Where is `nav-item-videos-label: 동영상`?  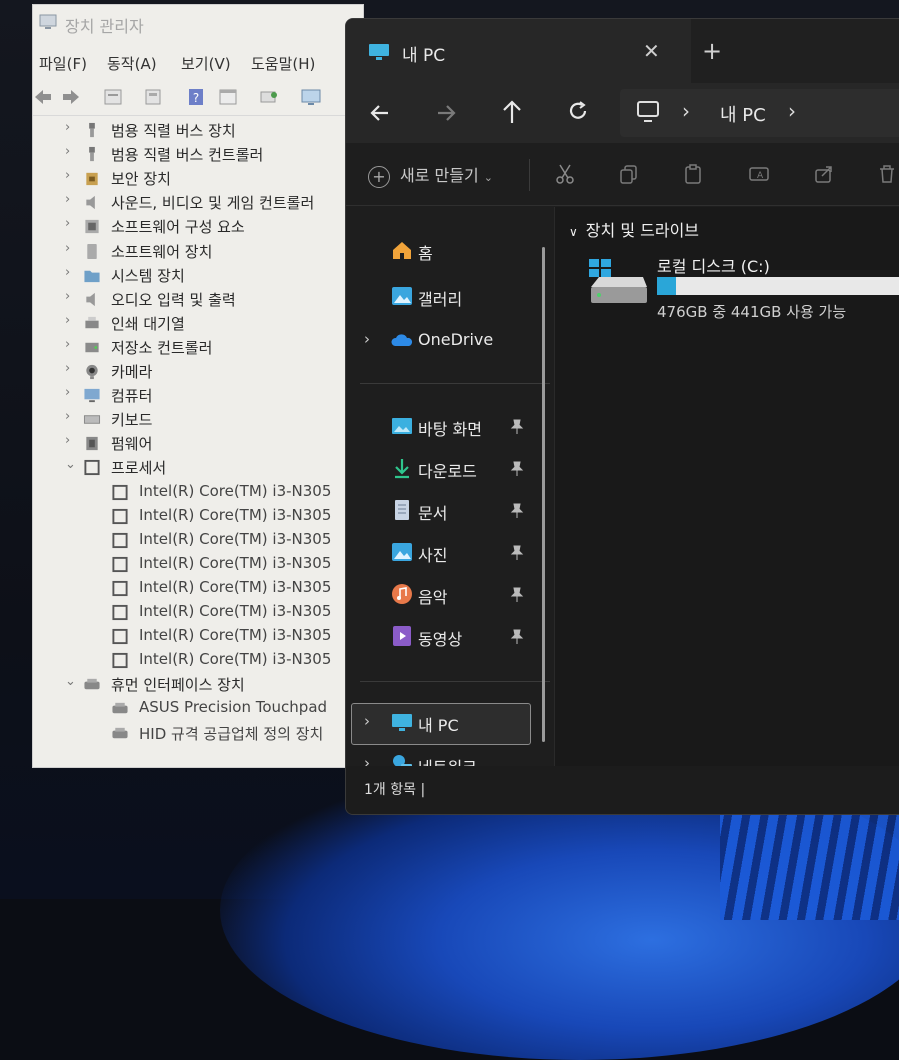
nav-item-videos-label: 동영상 is located at coordinates (440, 639).